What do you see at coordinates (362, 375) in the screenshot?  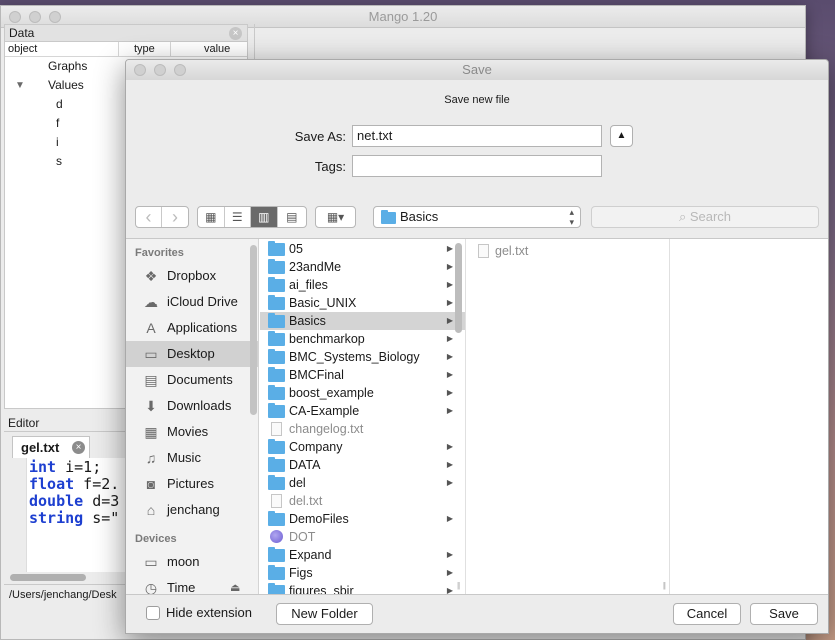 I see `folder-item: BMCFinal ▶` at bounding box center [362, 375].